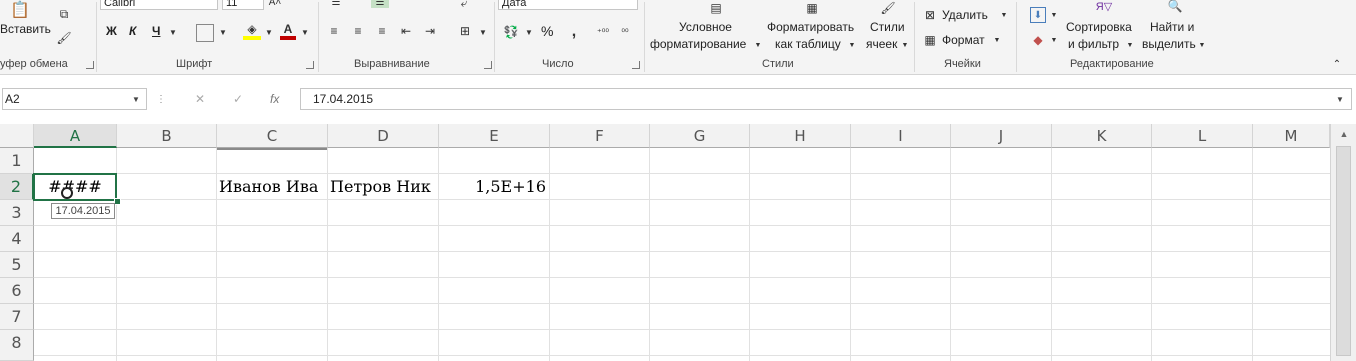 This screenshot has width=1356, height=361. What do you see at coordinates (930, 15) in the screenshot?
I see `delete-cells-icon: ⊠` at bounding box center [930, 15].